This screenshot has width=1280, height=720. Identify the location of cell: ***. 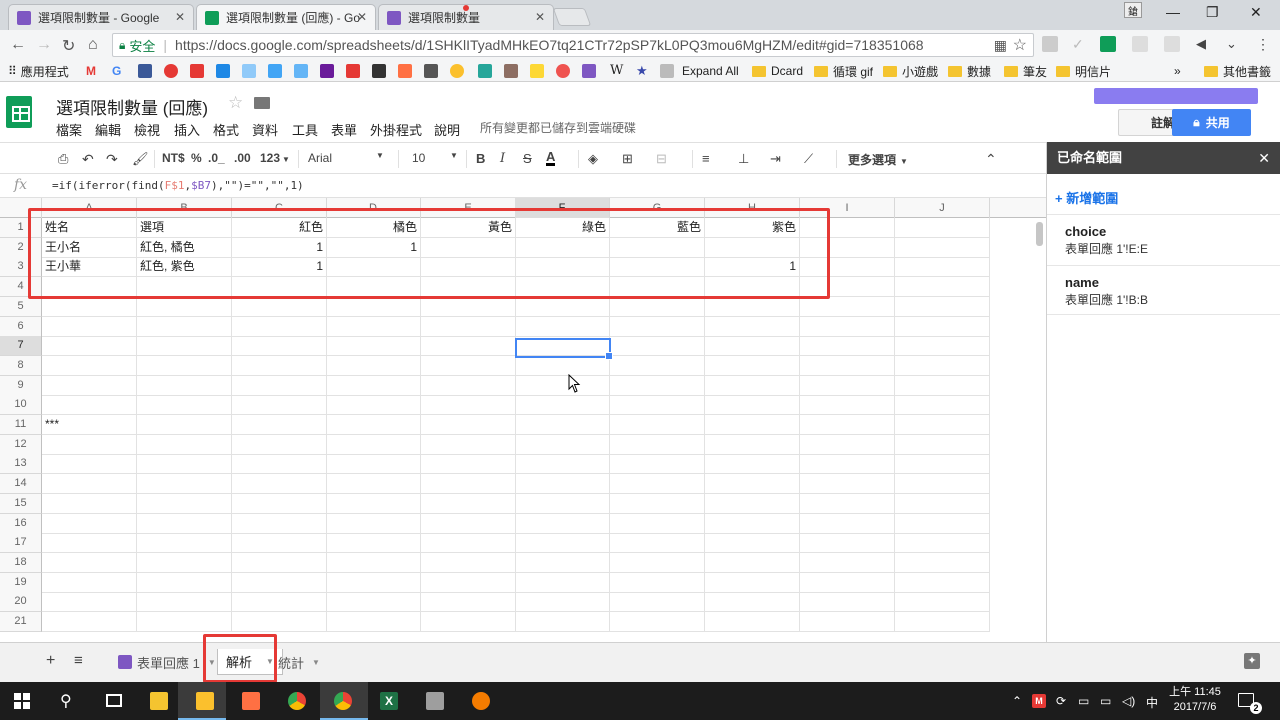
(89, 425).